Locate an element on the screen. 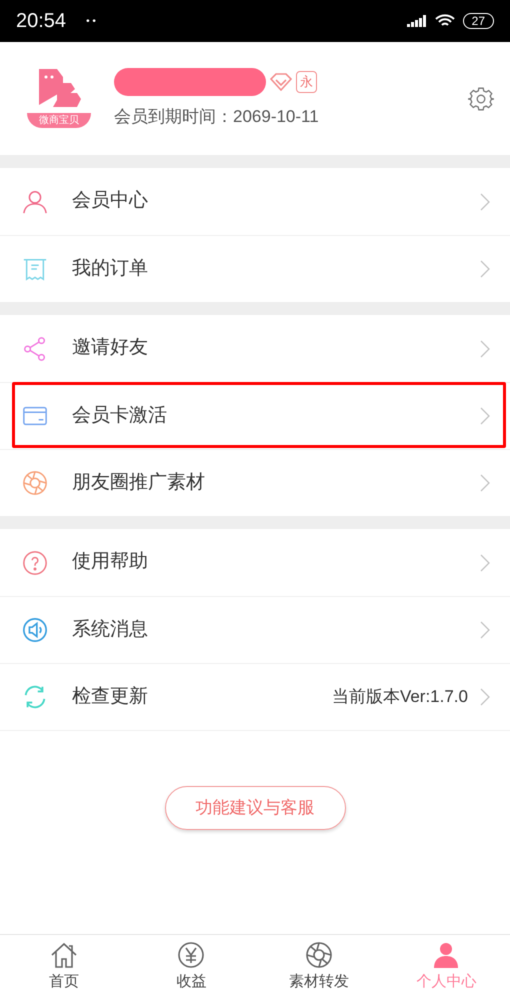 This screenshot has height=1000, width=510. menu-item: 朋友圈推广素材 is located at coordinates (255, 482).